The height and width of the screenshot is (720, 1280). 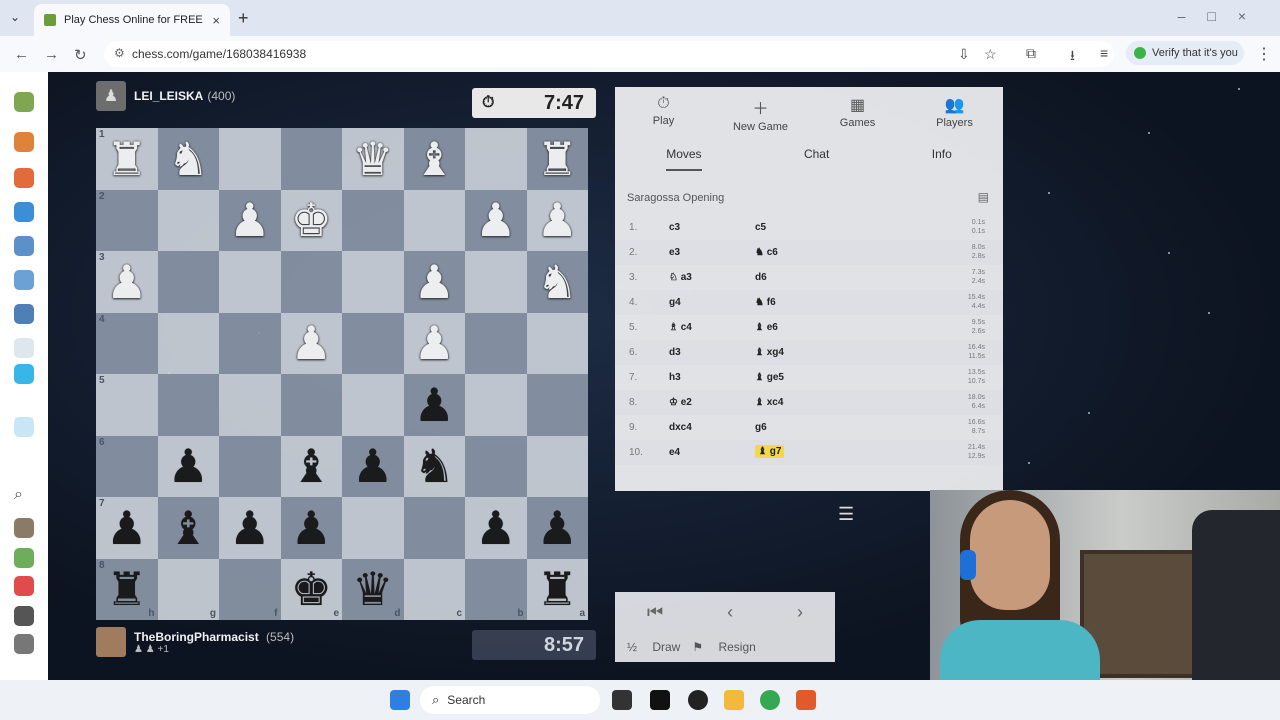 What do you see at coordinates (990, 54) in the screenshot?
I see `bookmark-star-icon: ☆` at bounding box center [990, 54].